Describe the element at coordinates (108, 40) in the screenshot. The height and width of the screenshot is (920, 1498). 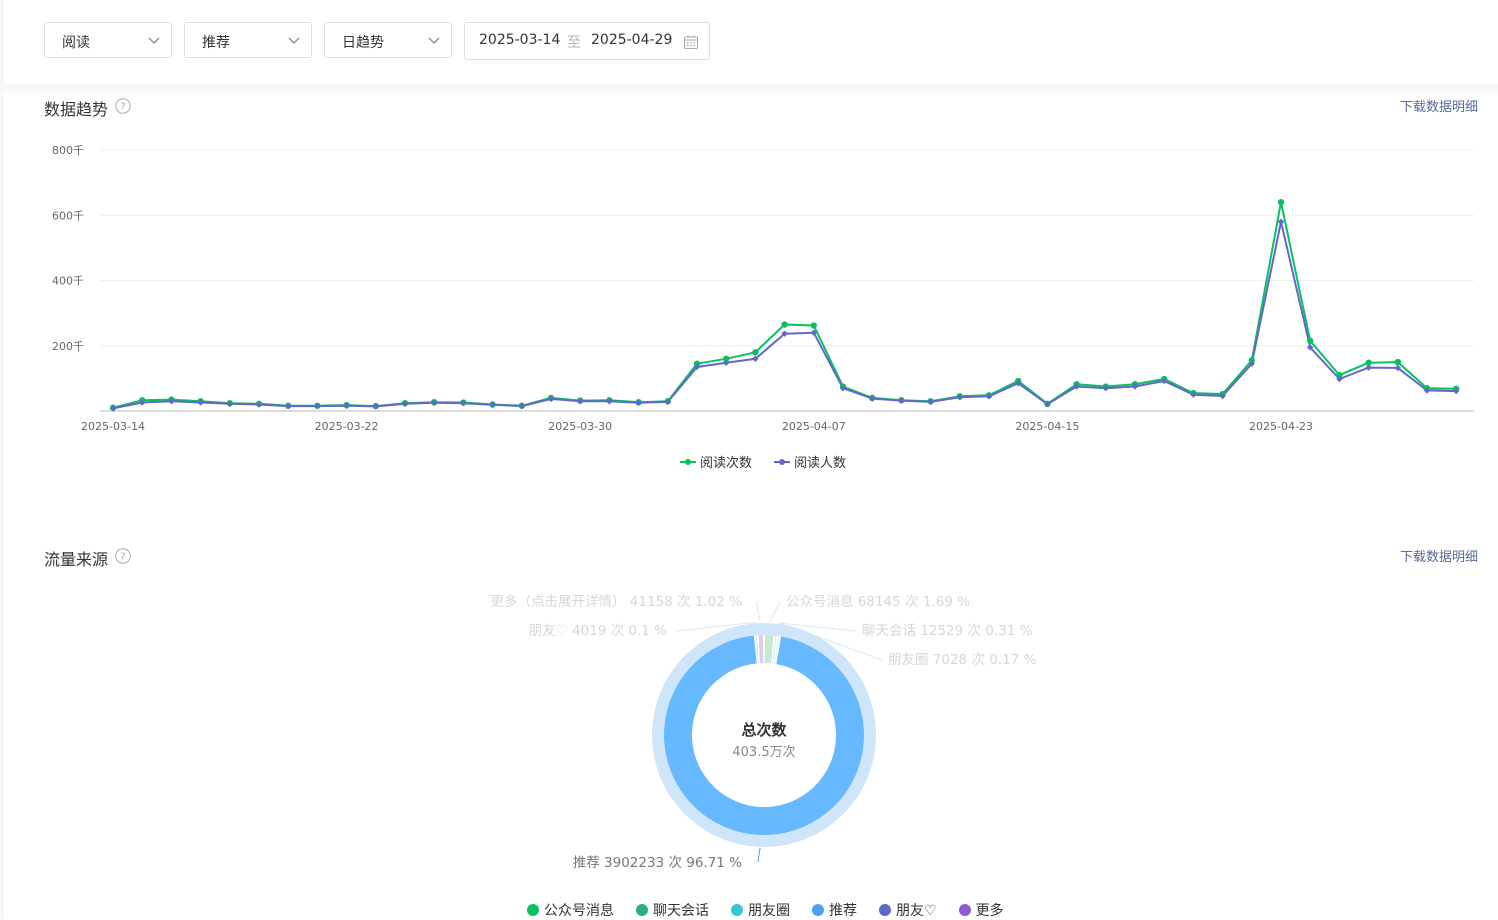
I see `metric-select: 阅读` at that location.